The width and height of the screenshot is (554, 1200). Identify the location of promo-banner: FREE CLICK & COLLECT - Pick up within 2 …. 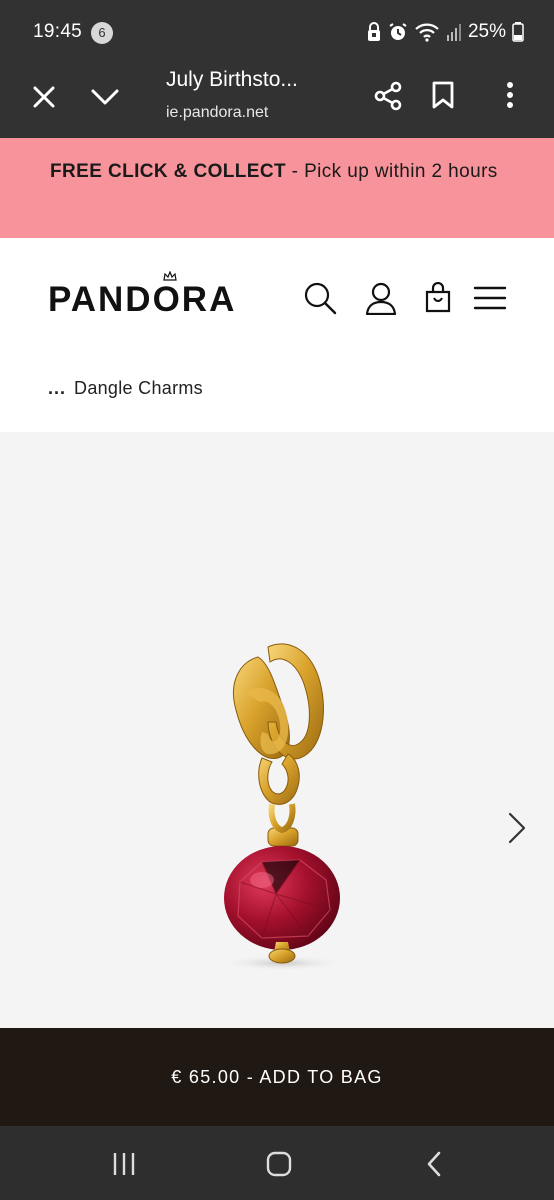
(277, 188).